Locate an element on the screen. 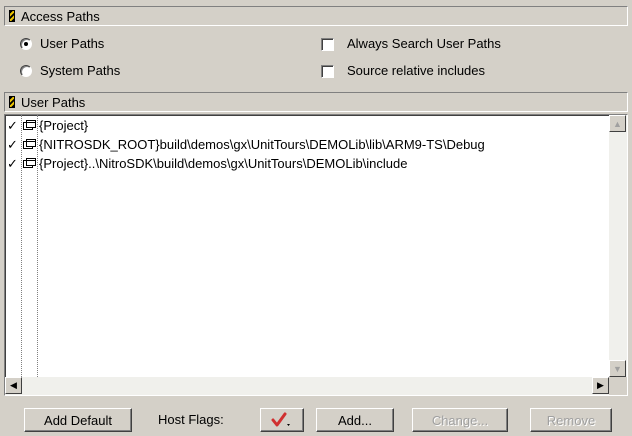  scroll-right-icon: ▶ is located at coordinates (600, 385).